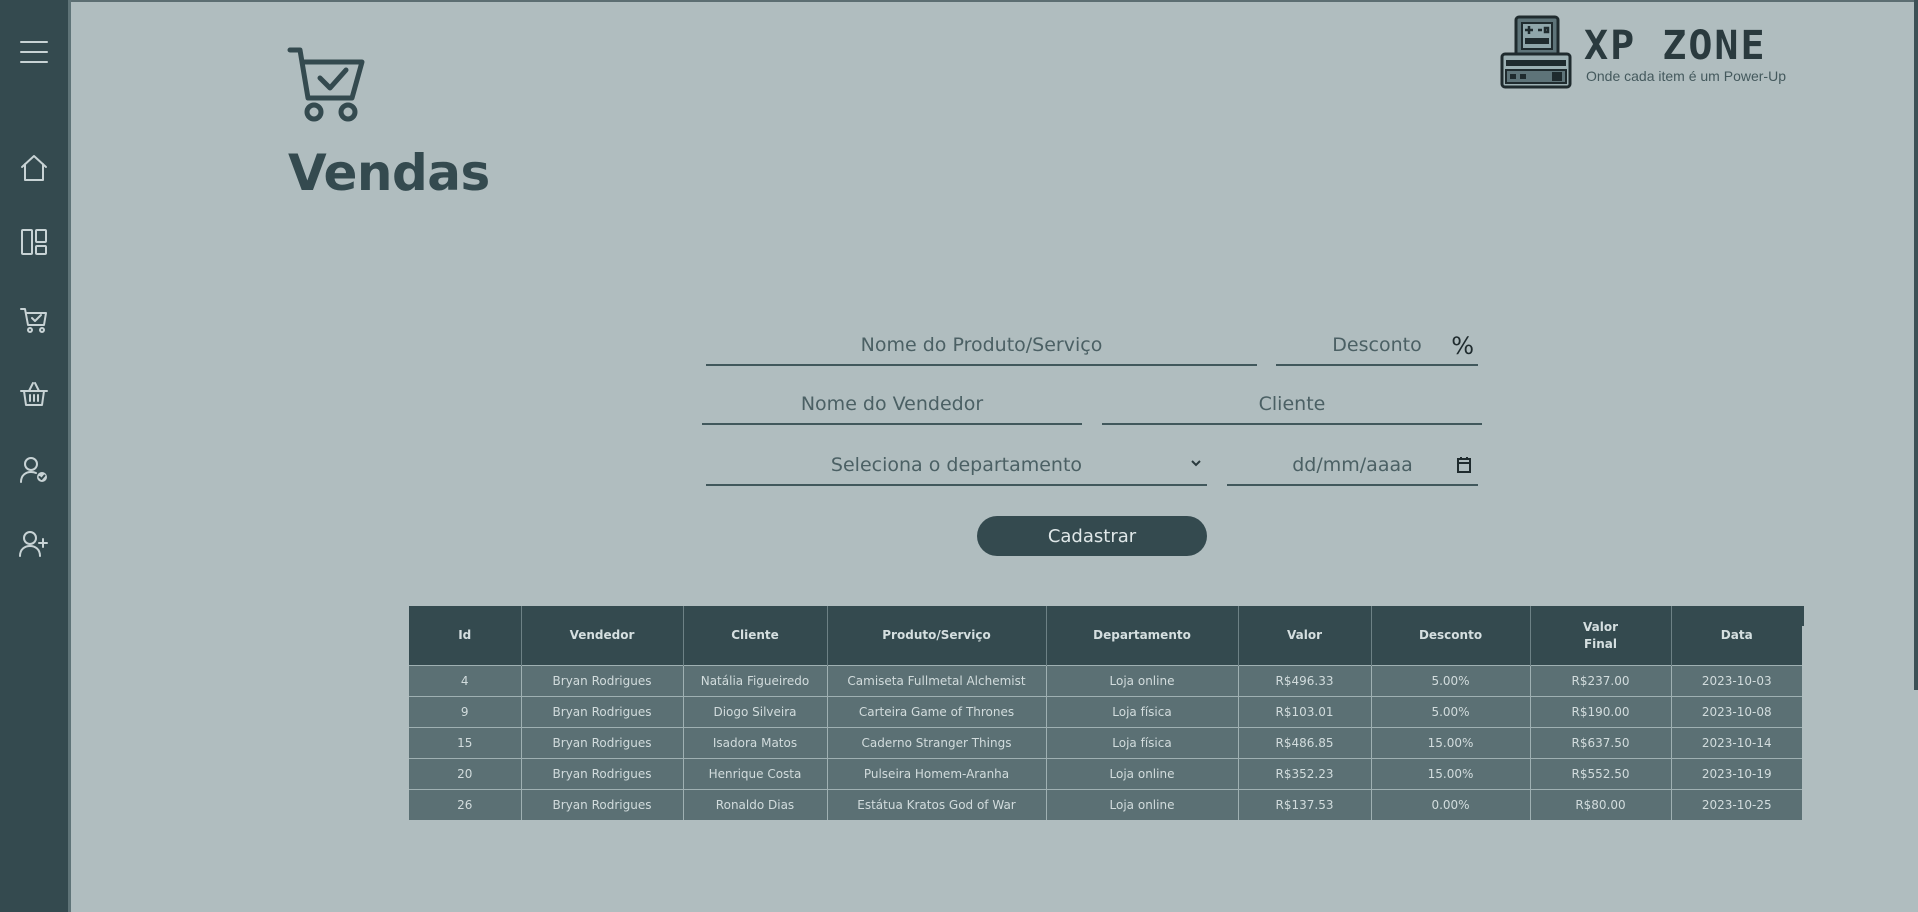  I want to click on discount-input: Desconto %, so click(1377, 346).